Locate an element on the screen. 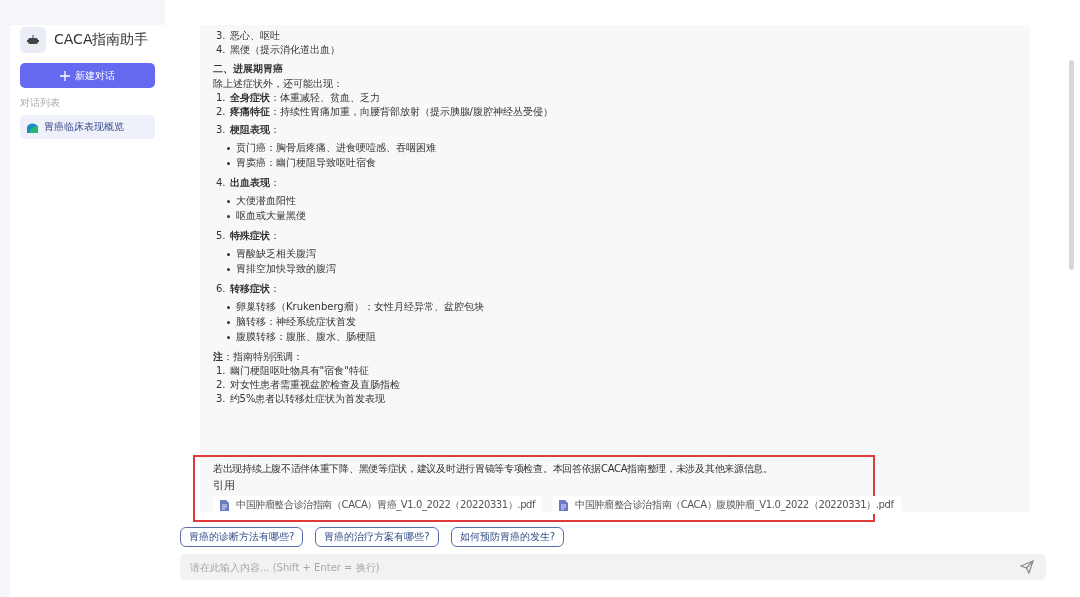 This screenshot has width=1080, height=597. list-item-text: 对女性患者需重视盆腔检查及直肠指检 is located at coordinates (314, 385).